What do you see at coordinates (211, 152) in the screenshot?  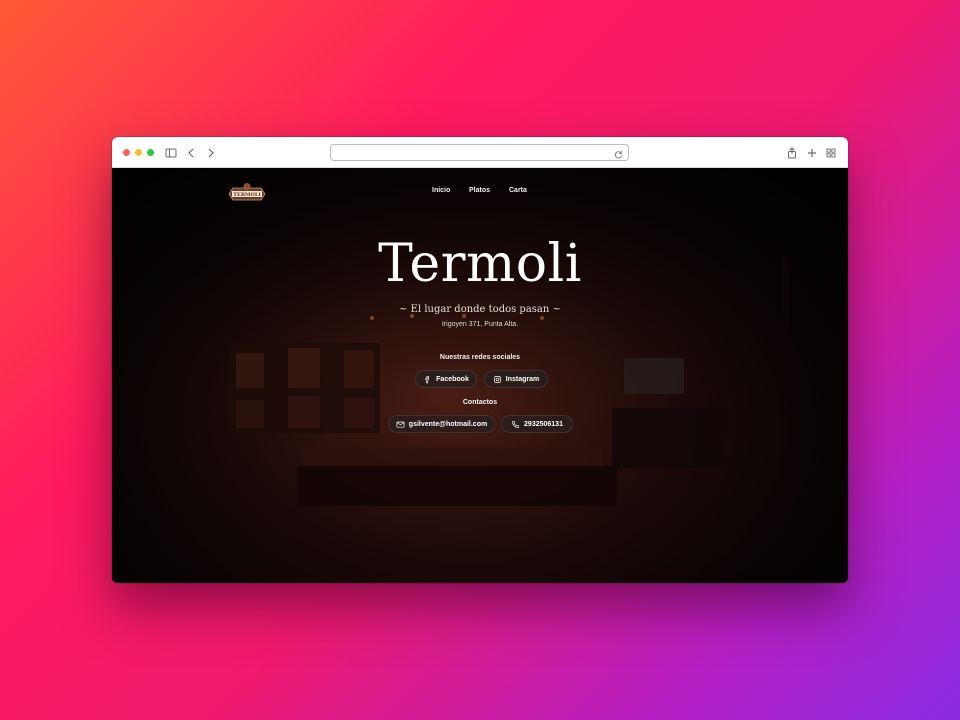 I see `forward-icon` at bounding box center [211, 152].